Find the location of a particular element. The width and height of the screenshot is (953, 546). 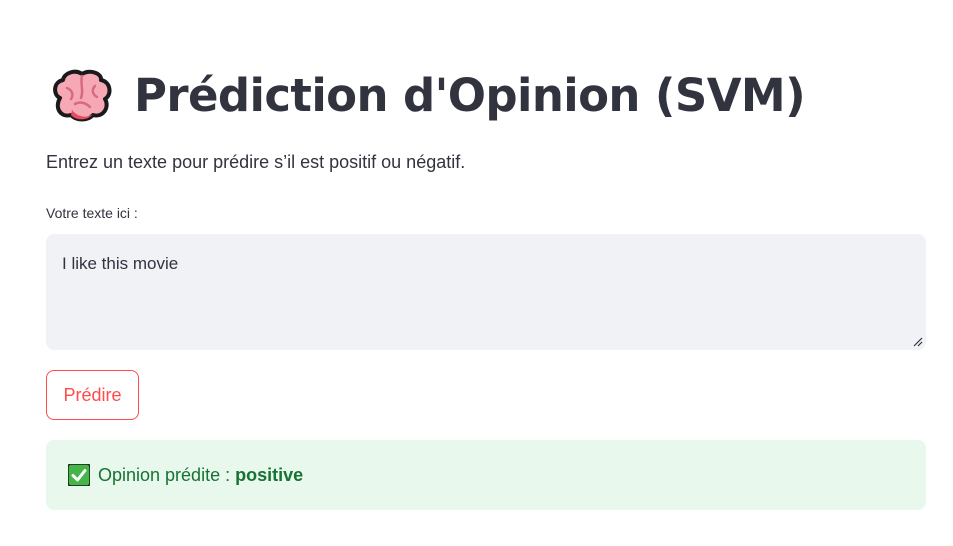

result-value: positive is located at coordinates (269, 474).